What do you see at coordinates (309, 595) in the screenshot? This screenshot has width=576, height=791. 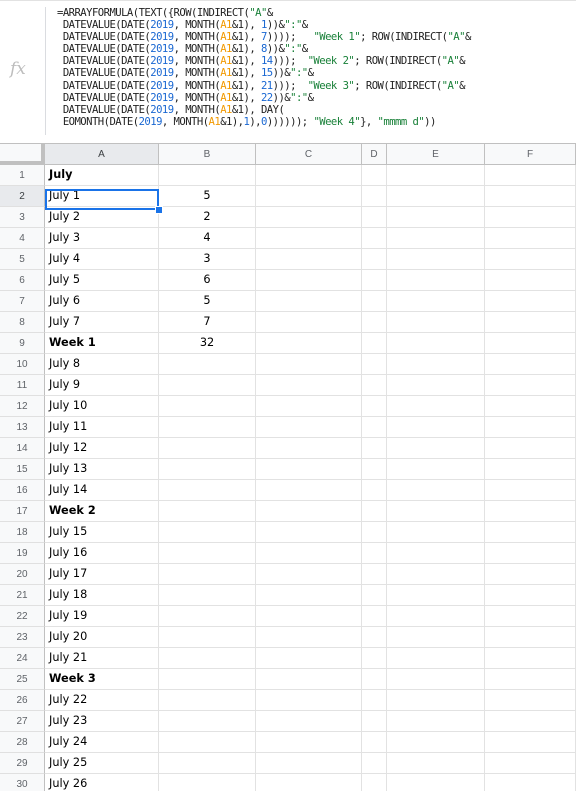 I see `cell-c21` at bounding box center [309, 595].